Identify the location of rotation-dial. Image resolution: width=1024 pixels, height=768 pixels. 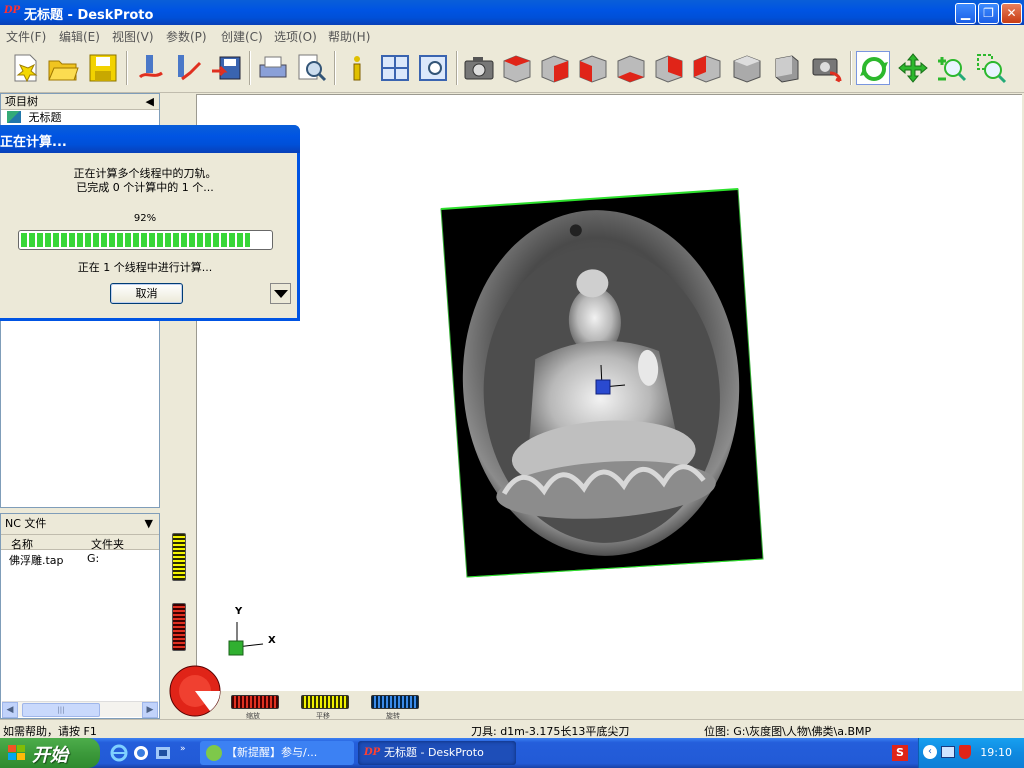
(195, 691).